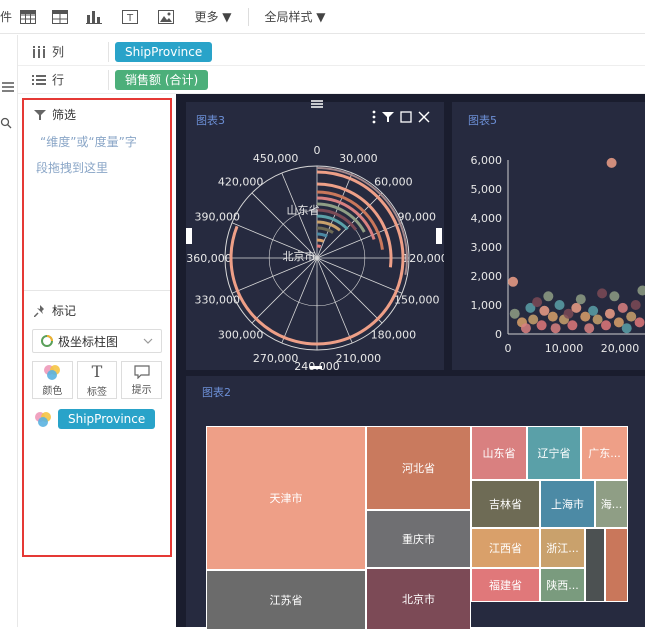  I want to click on speech-bubble-icon, so click(142, 371).